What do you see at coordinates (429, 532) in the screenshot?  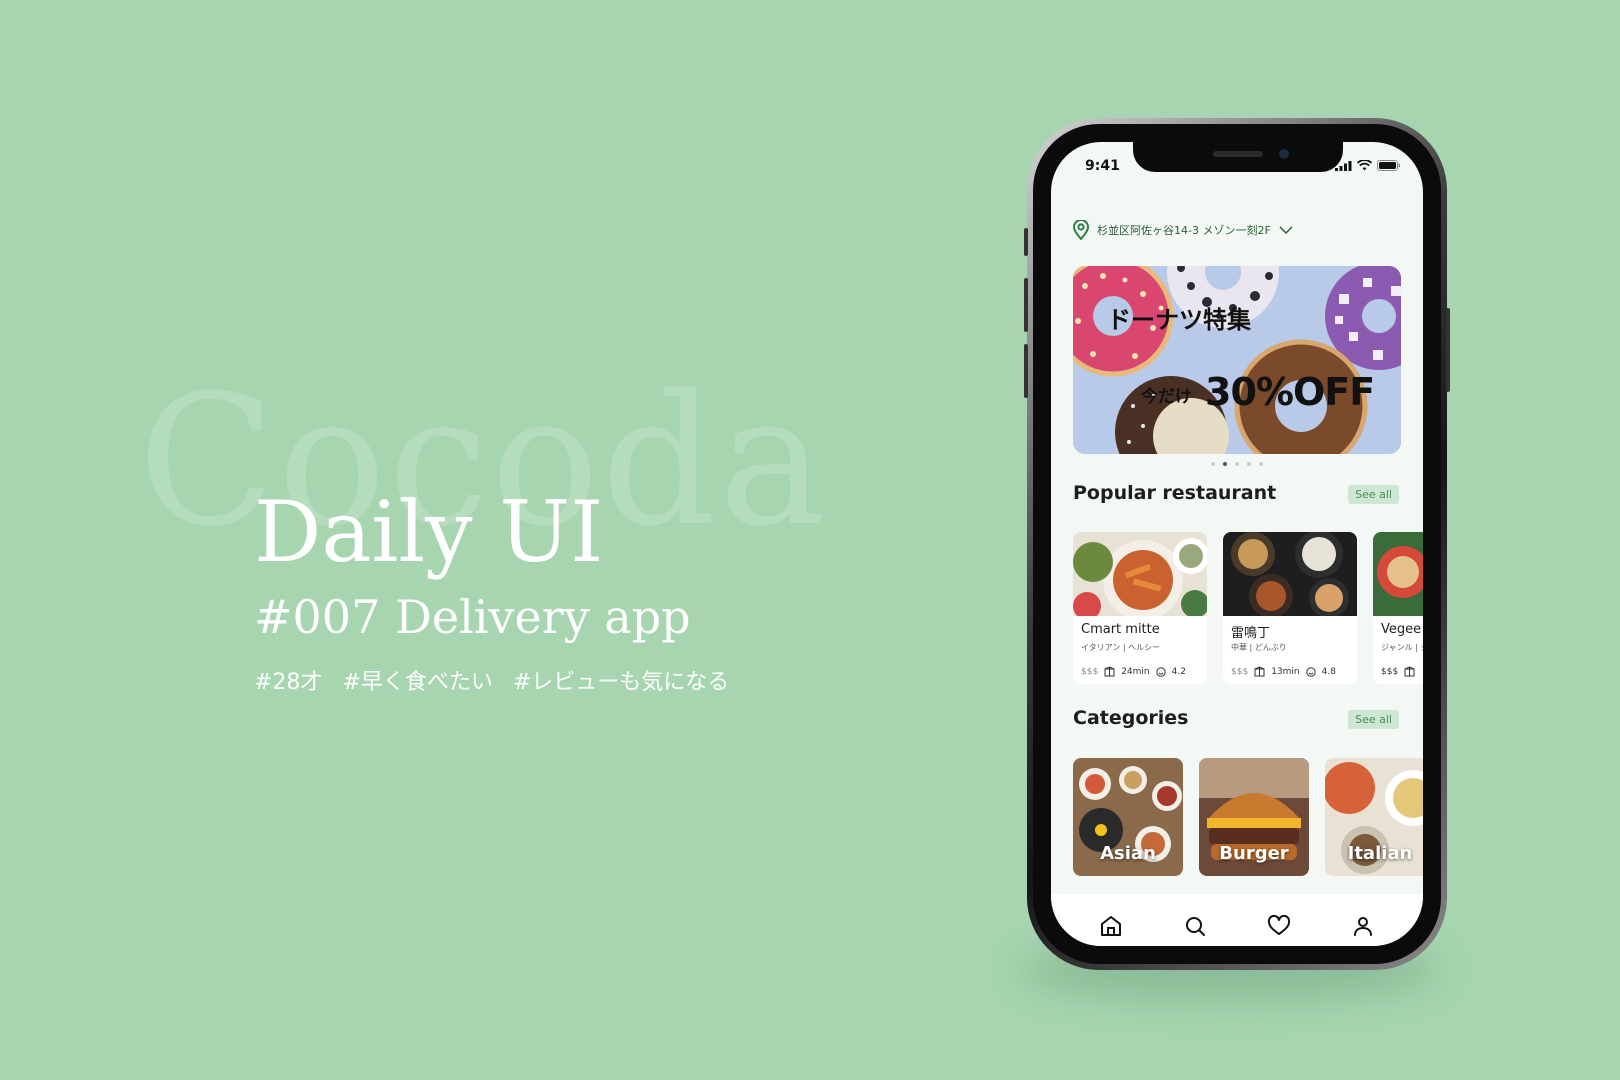 I see `promo-title: Daily UI` at bounding box center [429, 532].